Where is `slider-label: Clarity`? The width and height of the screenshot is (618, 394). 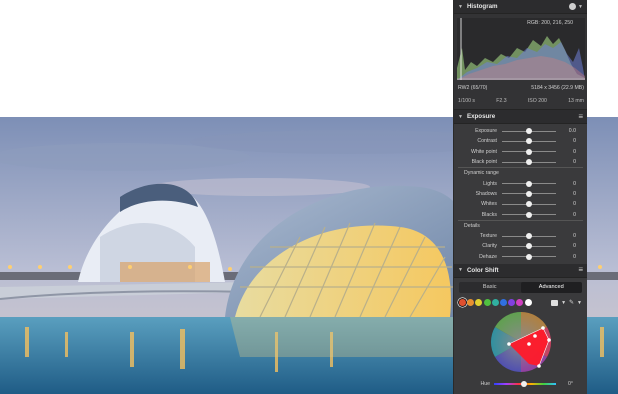
slider-label: Clarity is located at coordinates (489, 246).